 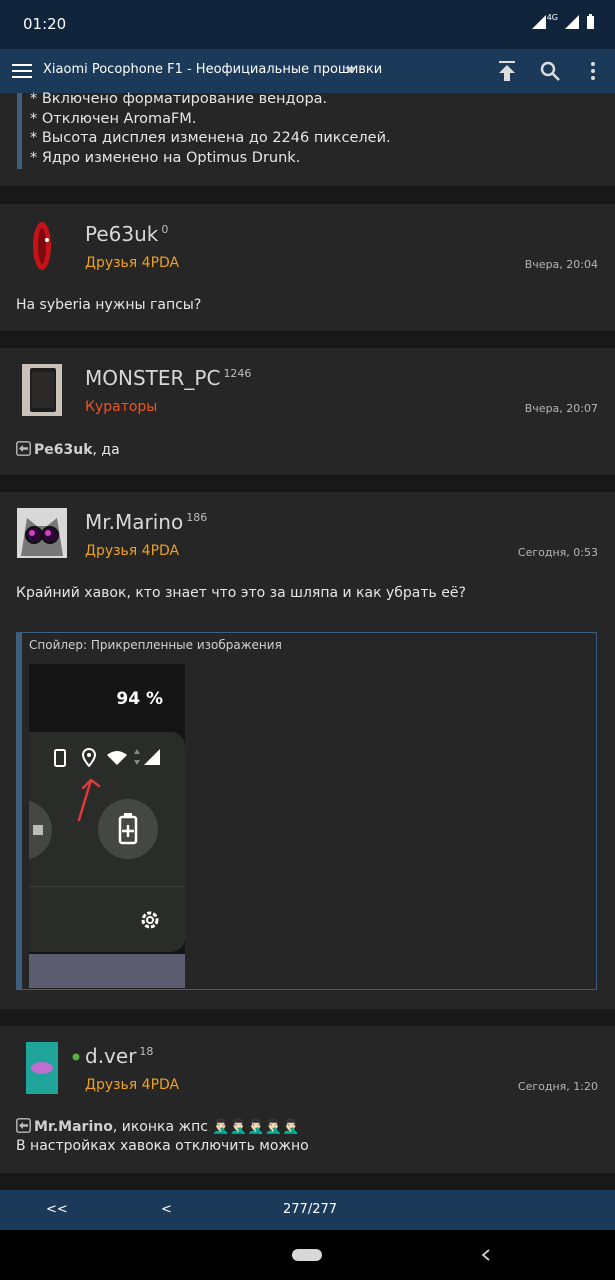 I want to click on battery-icon, so click(x=590, y=21).